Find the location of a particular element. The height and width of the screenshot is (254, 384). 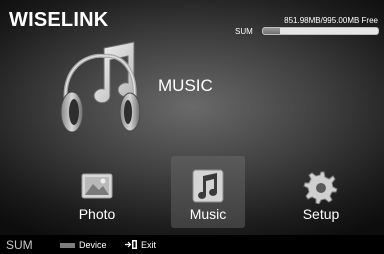

storage-free-text: 851.98MB/995.00MB Free is located at coordinates (331, 20).